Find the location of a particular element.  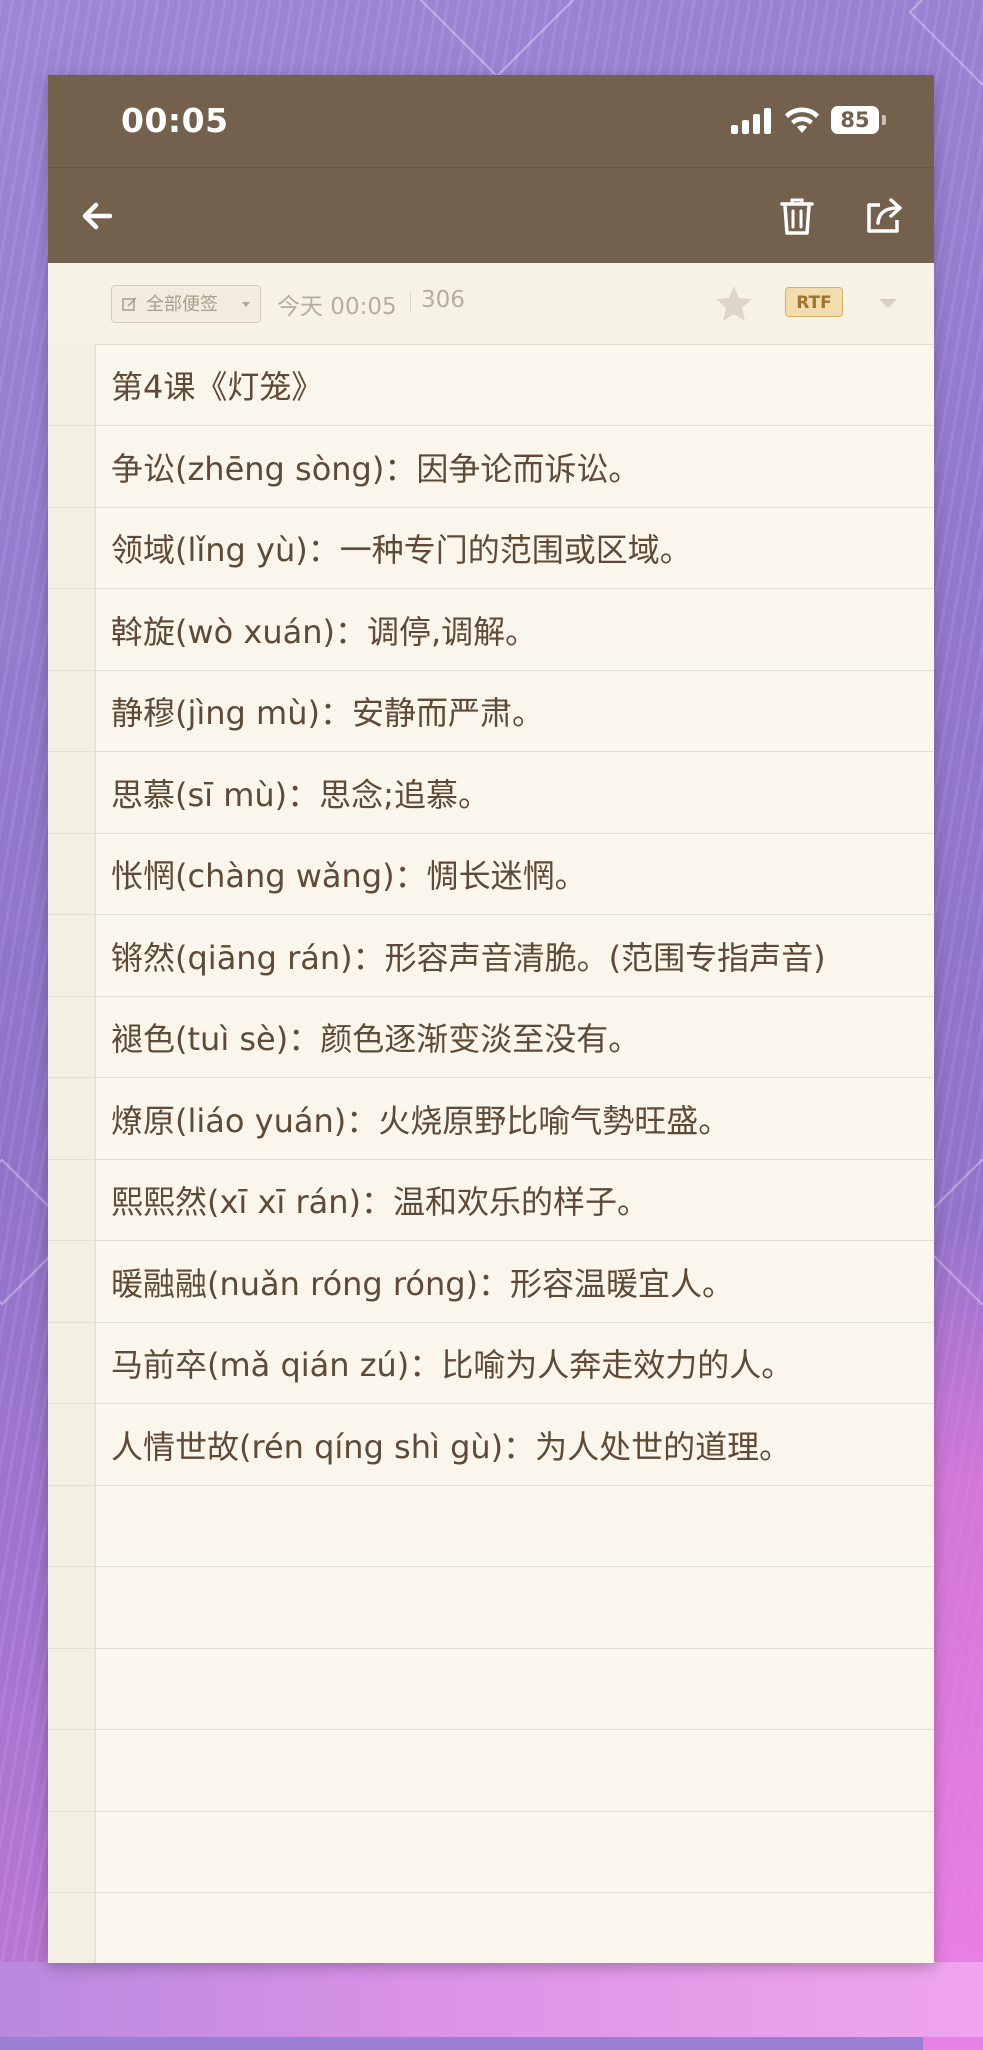

note-line: 褪色(tuì sè)：颜色逐渐变淡至没有。 is located at coordinates (491, 1037).